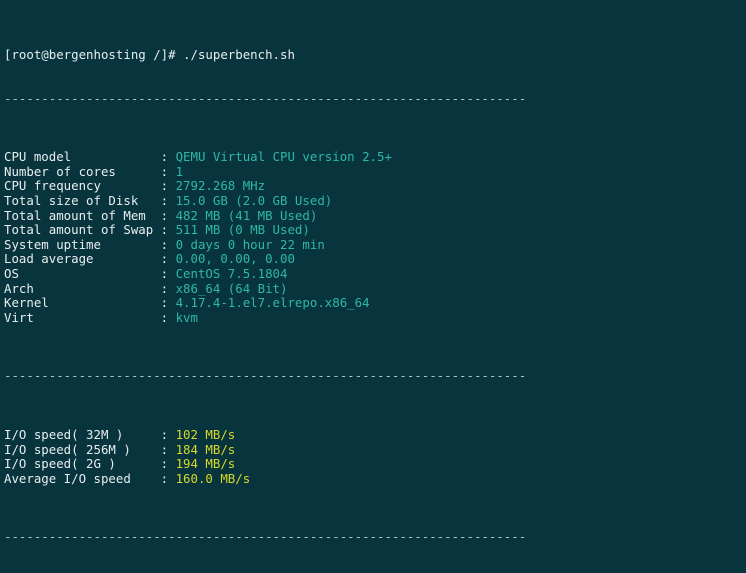  What do you see at coordinates (242, 230) in the screenshot?
I see `sysinfo-value: 511 MB (0 MB Used)` at bounding box center [242, 230].